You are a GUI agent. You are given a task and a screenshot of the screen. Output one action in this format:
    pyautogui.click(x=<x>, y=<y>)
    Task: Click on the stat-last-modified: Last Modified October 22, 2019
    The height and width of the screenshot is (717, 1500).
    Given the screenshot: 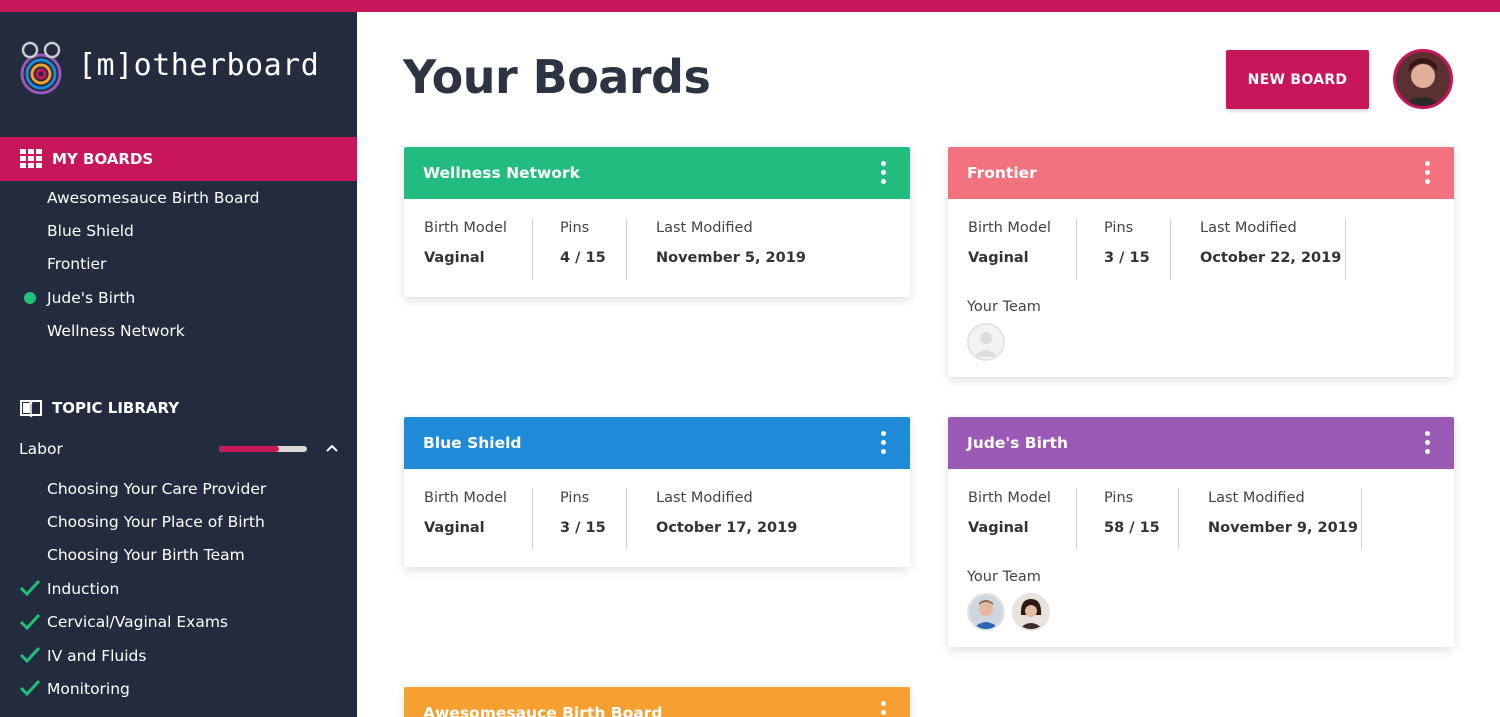 What is the action you would take?
    pyautogui.click(x=1270, y=249)
    